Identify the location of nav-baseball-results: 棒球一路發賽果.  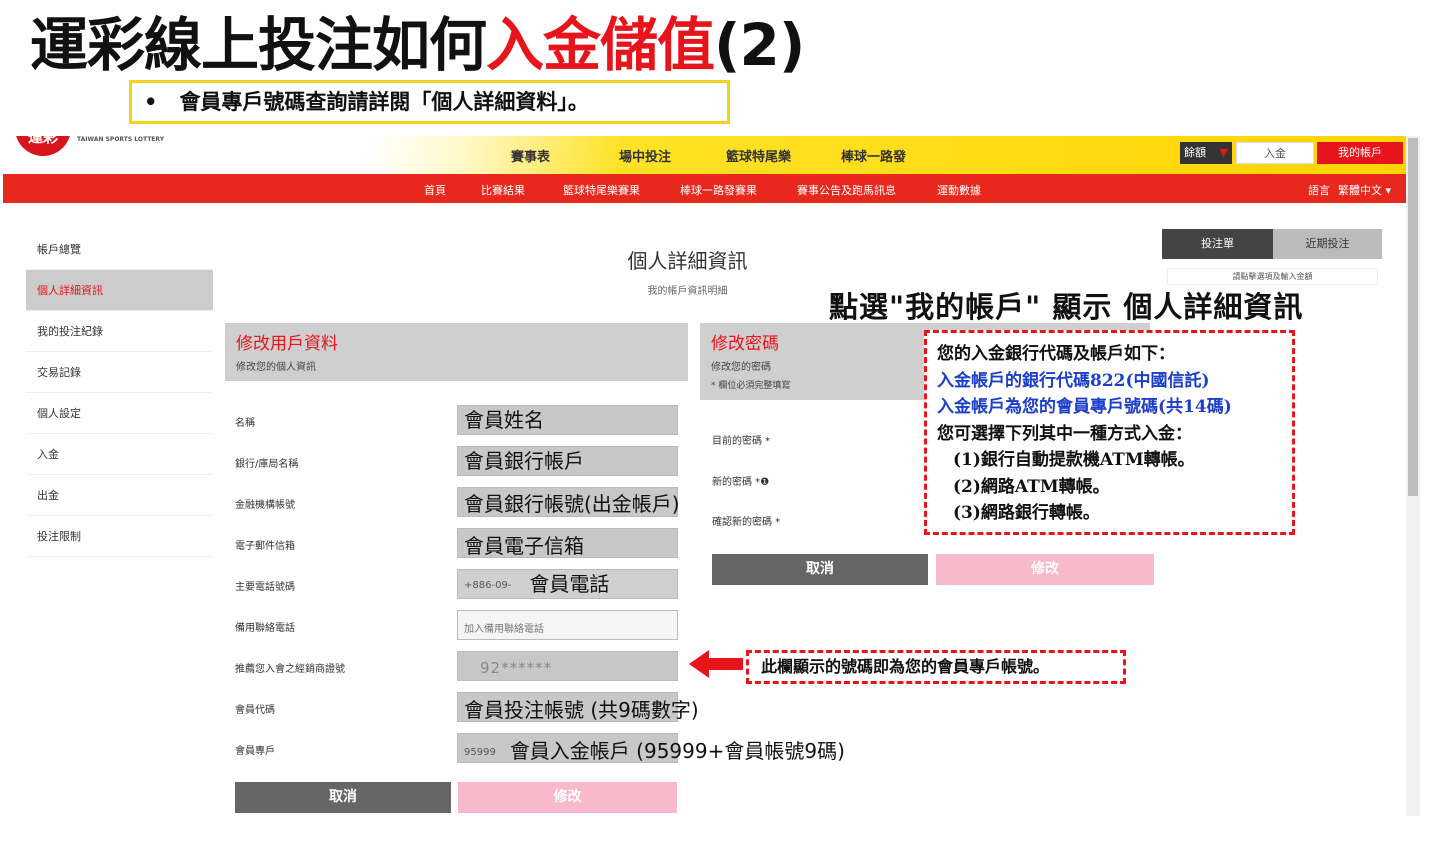
(718, 190).